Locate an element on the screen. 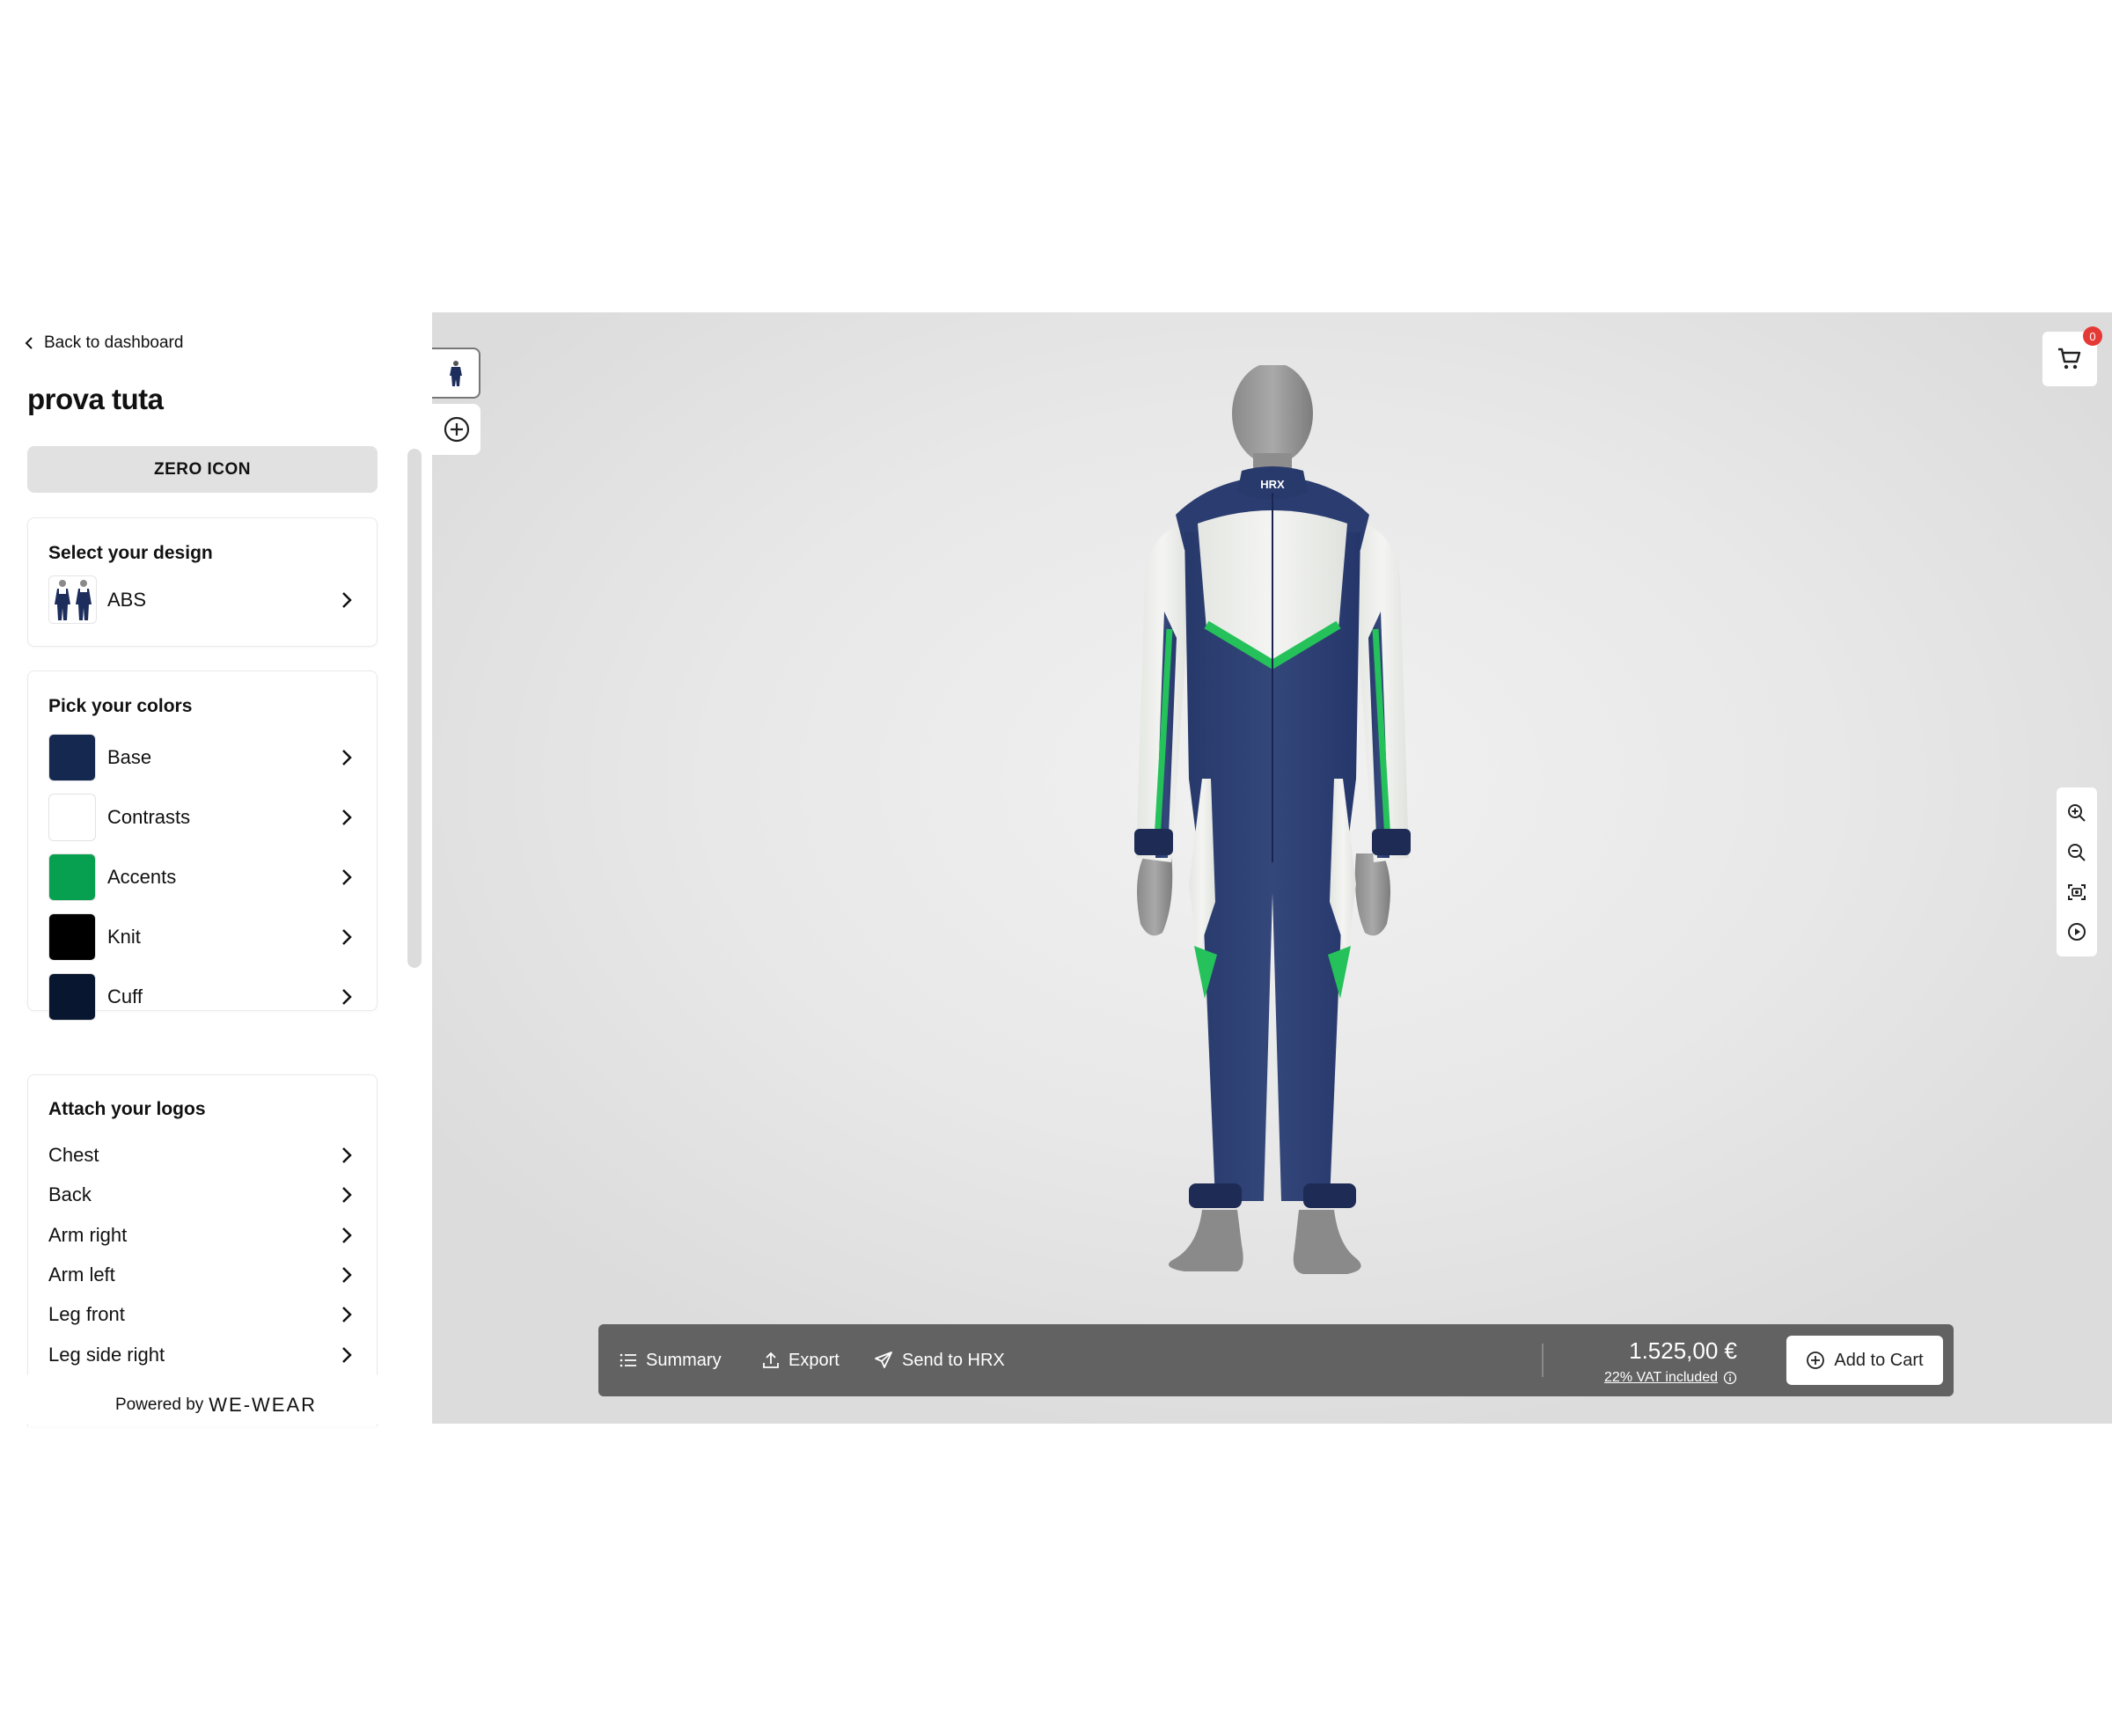 Image resolution: width=2112 pixels, height=1736 pixels. vat-label: 22% VAT included is located at coordinates (1661, 1377).